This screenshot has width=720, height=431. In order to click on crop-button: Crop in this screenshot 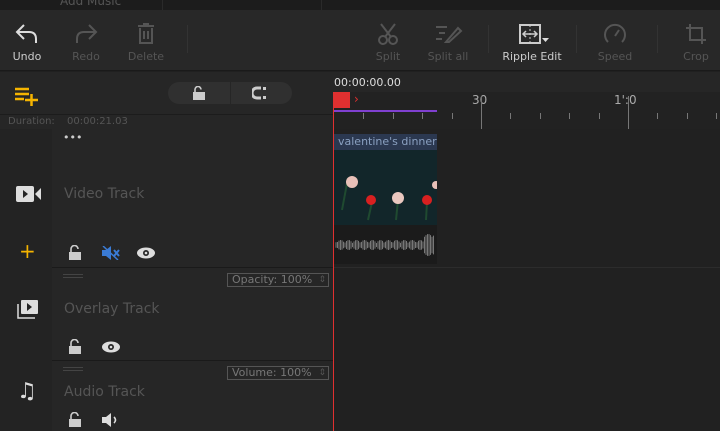, I will do `click(693, 42)`.